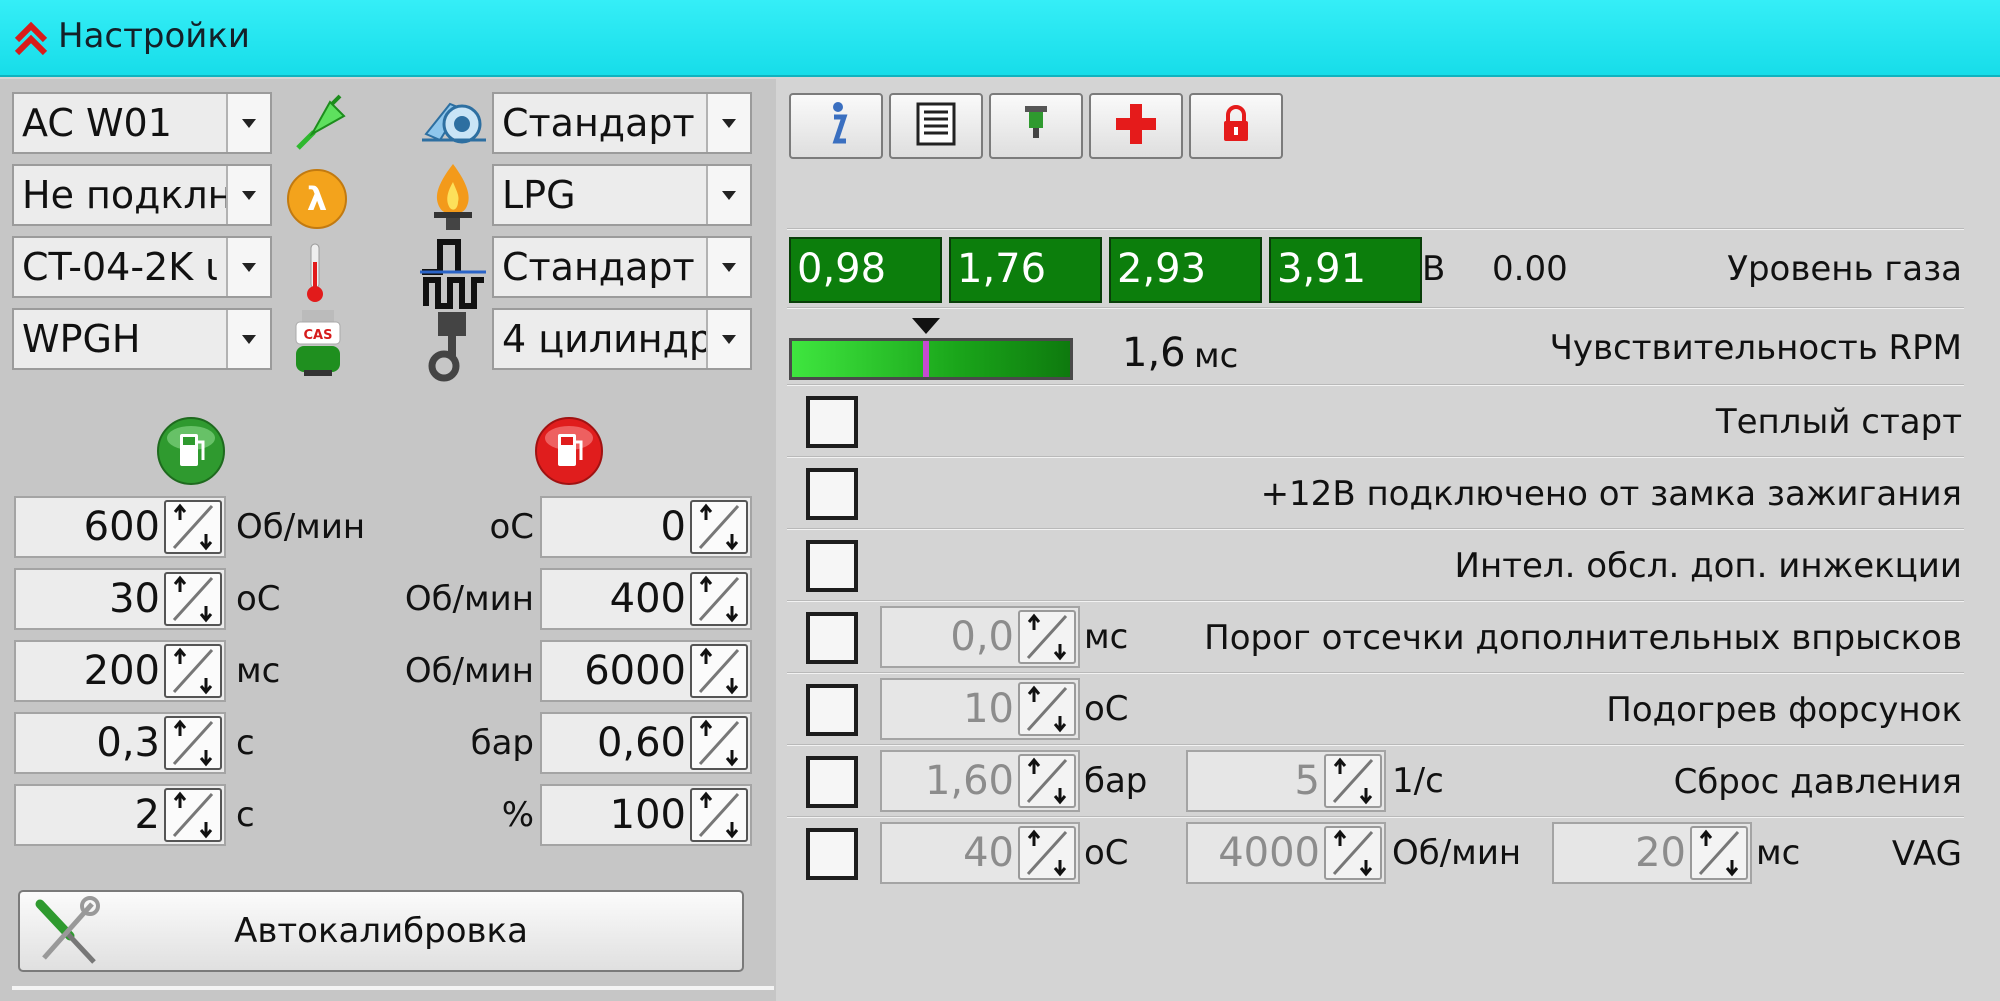 Image resolution: width=2000 pixels, height=1001 pixels. Describe the element at coordinates (1286, 781) in the screenshot. I see `pressure-reset-rate-spinner: 5` at that location.